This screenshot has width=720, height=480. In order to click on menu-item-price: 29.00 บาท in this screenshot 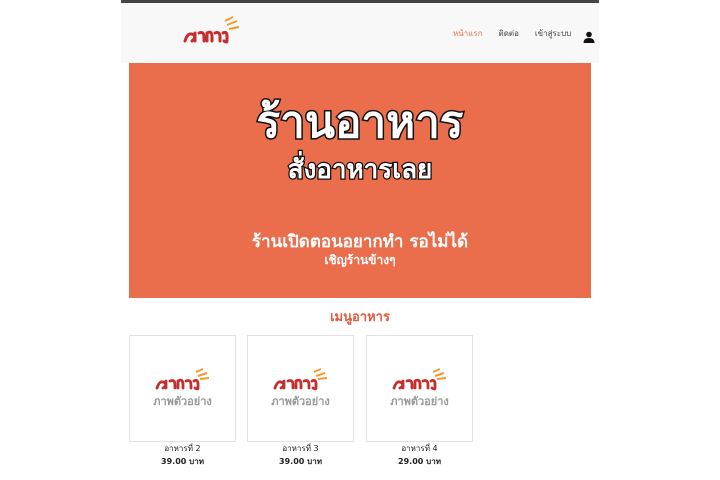, I will do `click(419, 461)`.